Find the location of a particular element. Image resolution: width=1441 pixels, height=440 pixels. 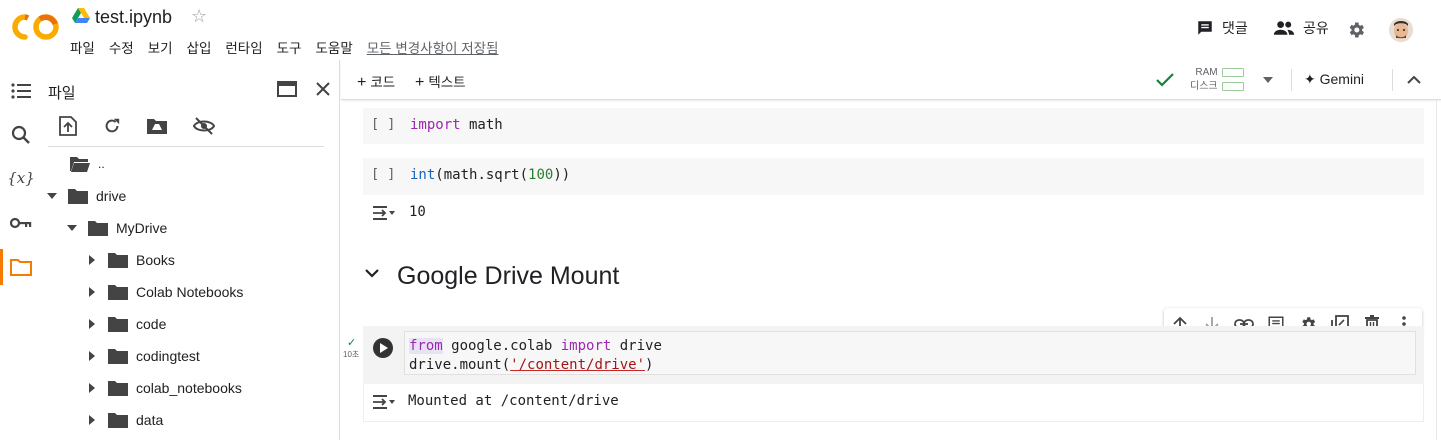

comment-label: 댓글 is located at coordinates (1235, 28).